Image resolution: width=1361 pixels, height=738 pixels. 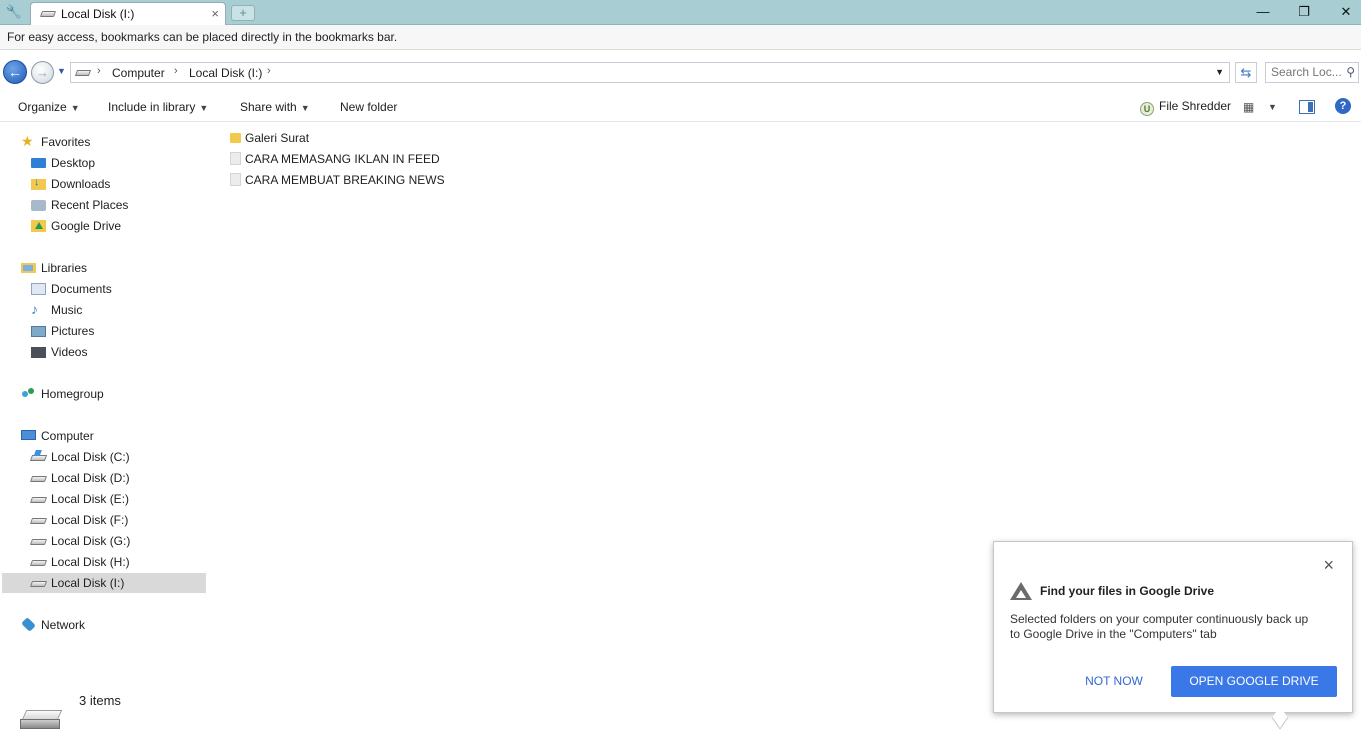 What do you see at coordinates (1246, 72) in the screenshot?
I see `refresh-icon: ⇆` at bounding box center [1246, 72].